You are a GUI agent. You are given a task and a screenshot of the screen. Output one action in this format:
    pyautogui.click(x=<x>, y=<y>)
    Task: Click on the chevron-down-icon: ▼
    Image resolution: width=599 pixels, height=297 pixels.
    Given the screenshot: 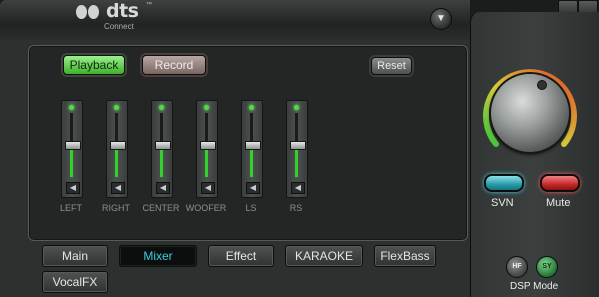 What is the action you would take?
    pyautogui.click(x=441, y=18)
    